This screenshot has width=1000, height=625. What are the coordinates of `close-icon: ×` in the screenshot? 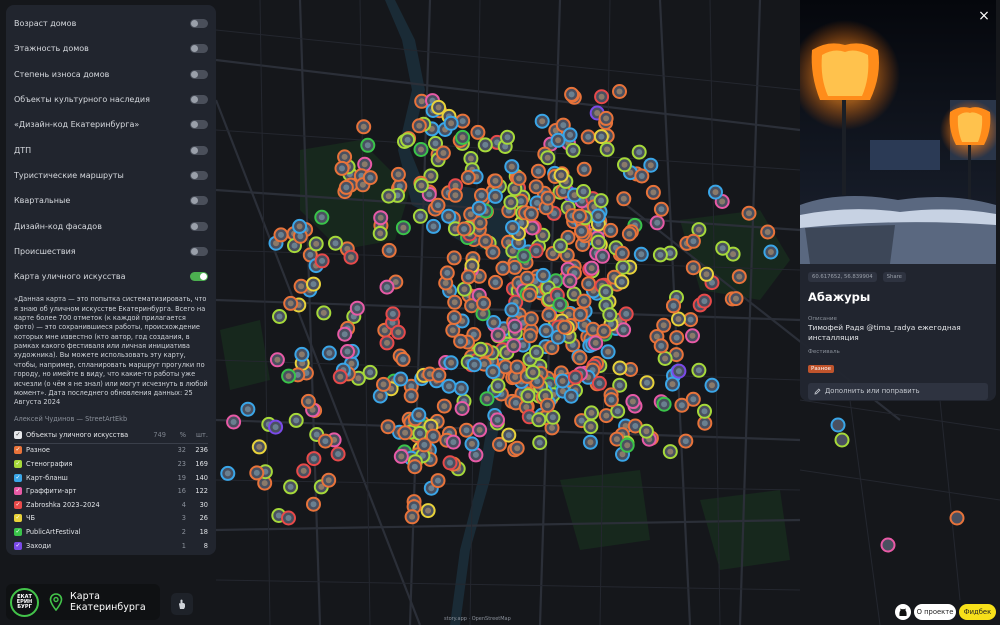 It's located at (984, 16).